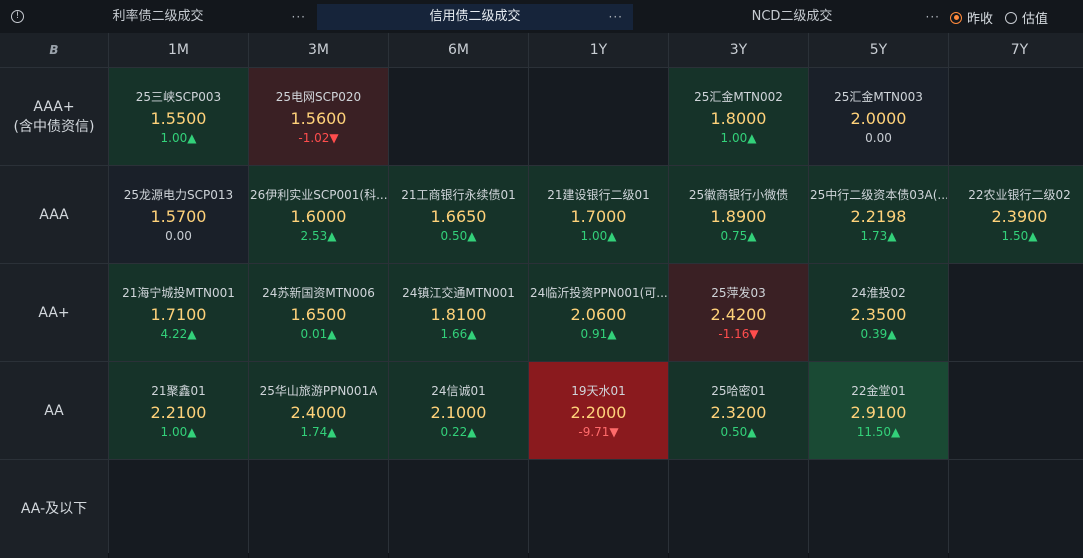 Image resolution: width=1083 pixels, height=558 pixels. I want to click on bond-name: 22金堂01, so click(878, 391).